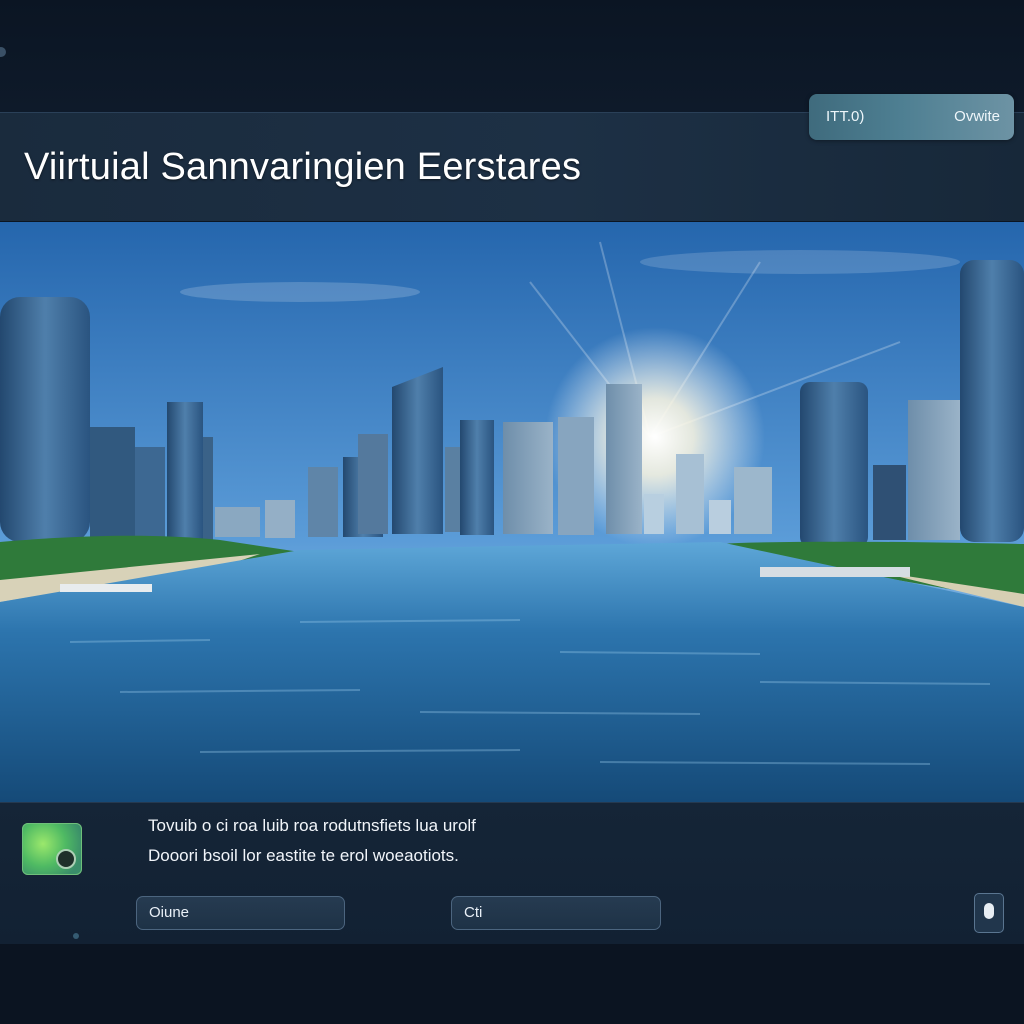  Describe the element at coordinates (911, 117) in the screenshot. I see `top-action-pill: ITT.0) Ovwite` at that location.